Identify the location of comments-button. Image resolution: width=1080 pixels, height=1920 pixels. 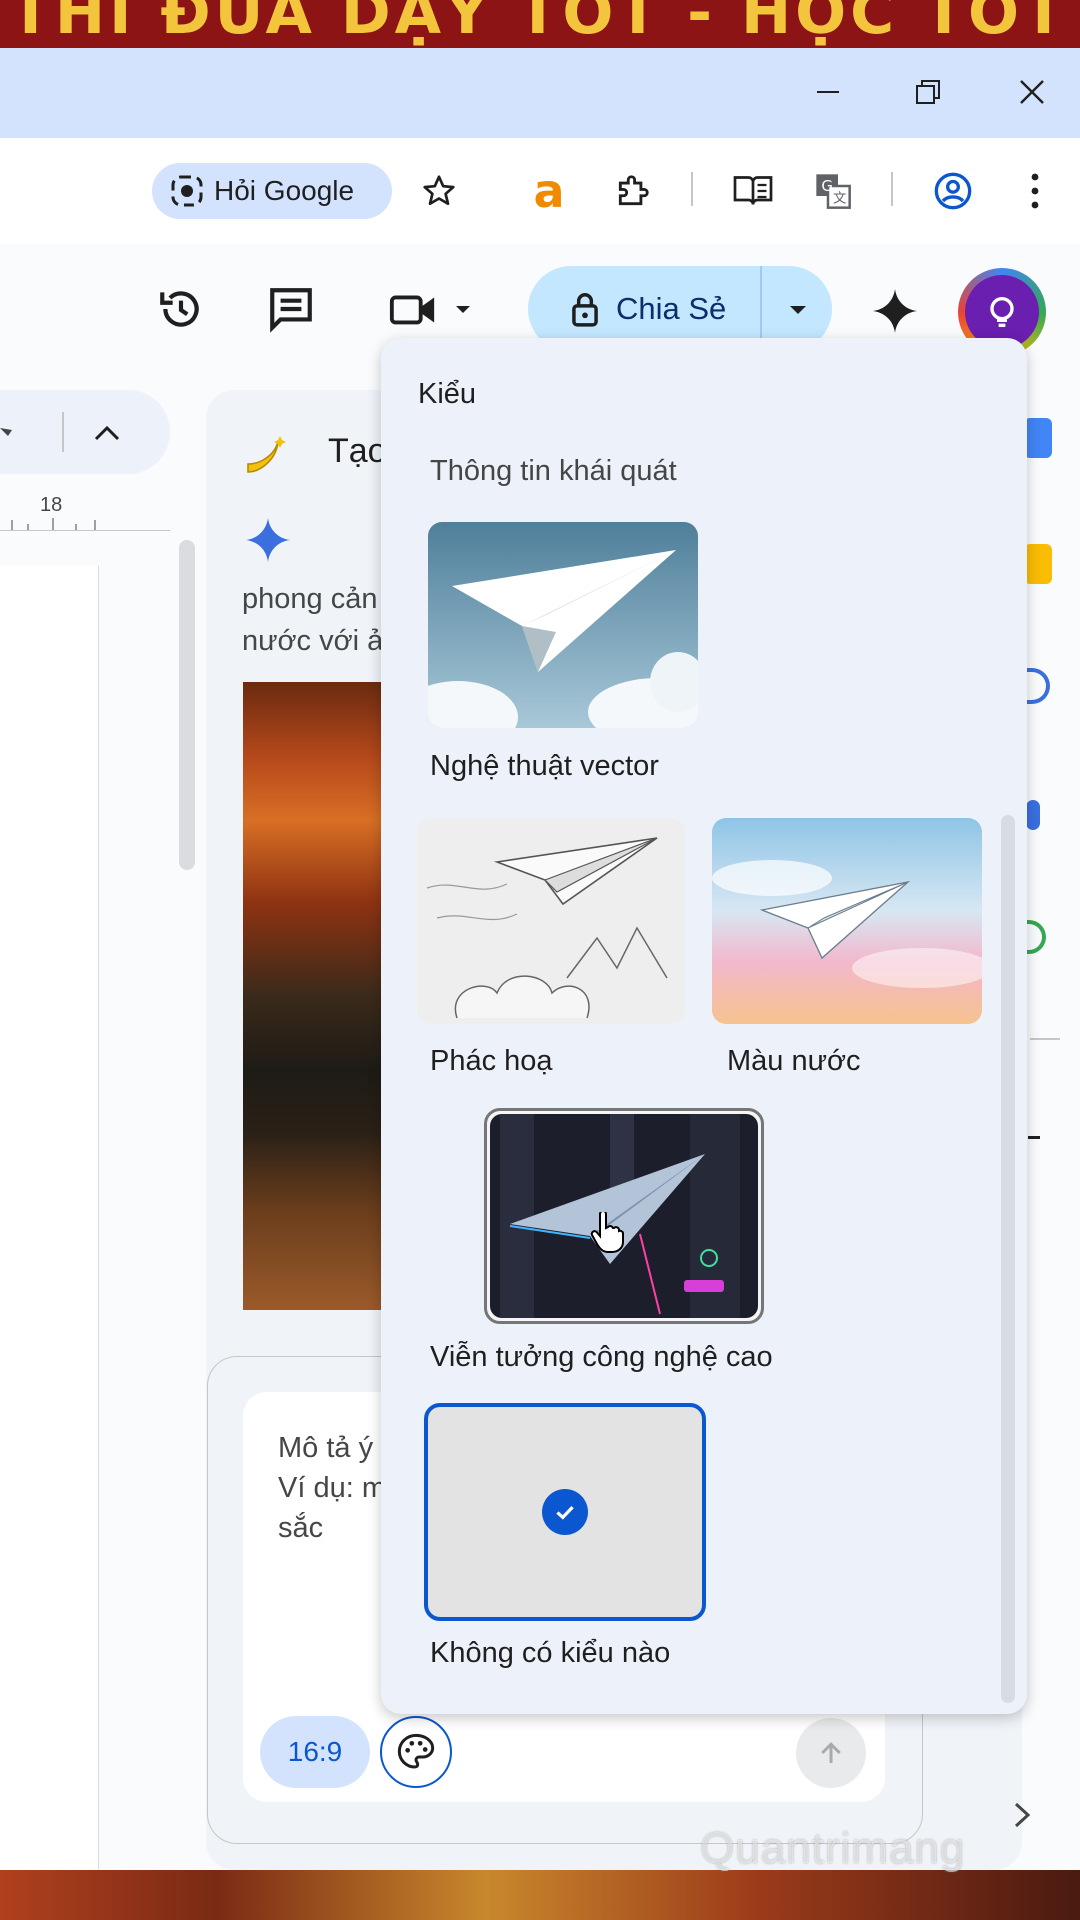
(291, 309).